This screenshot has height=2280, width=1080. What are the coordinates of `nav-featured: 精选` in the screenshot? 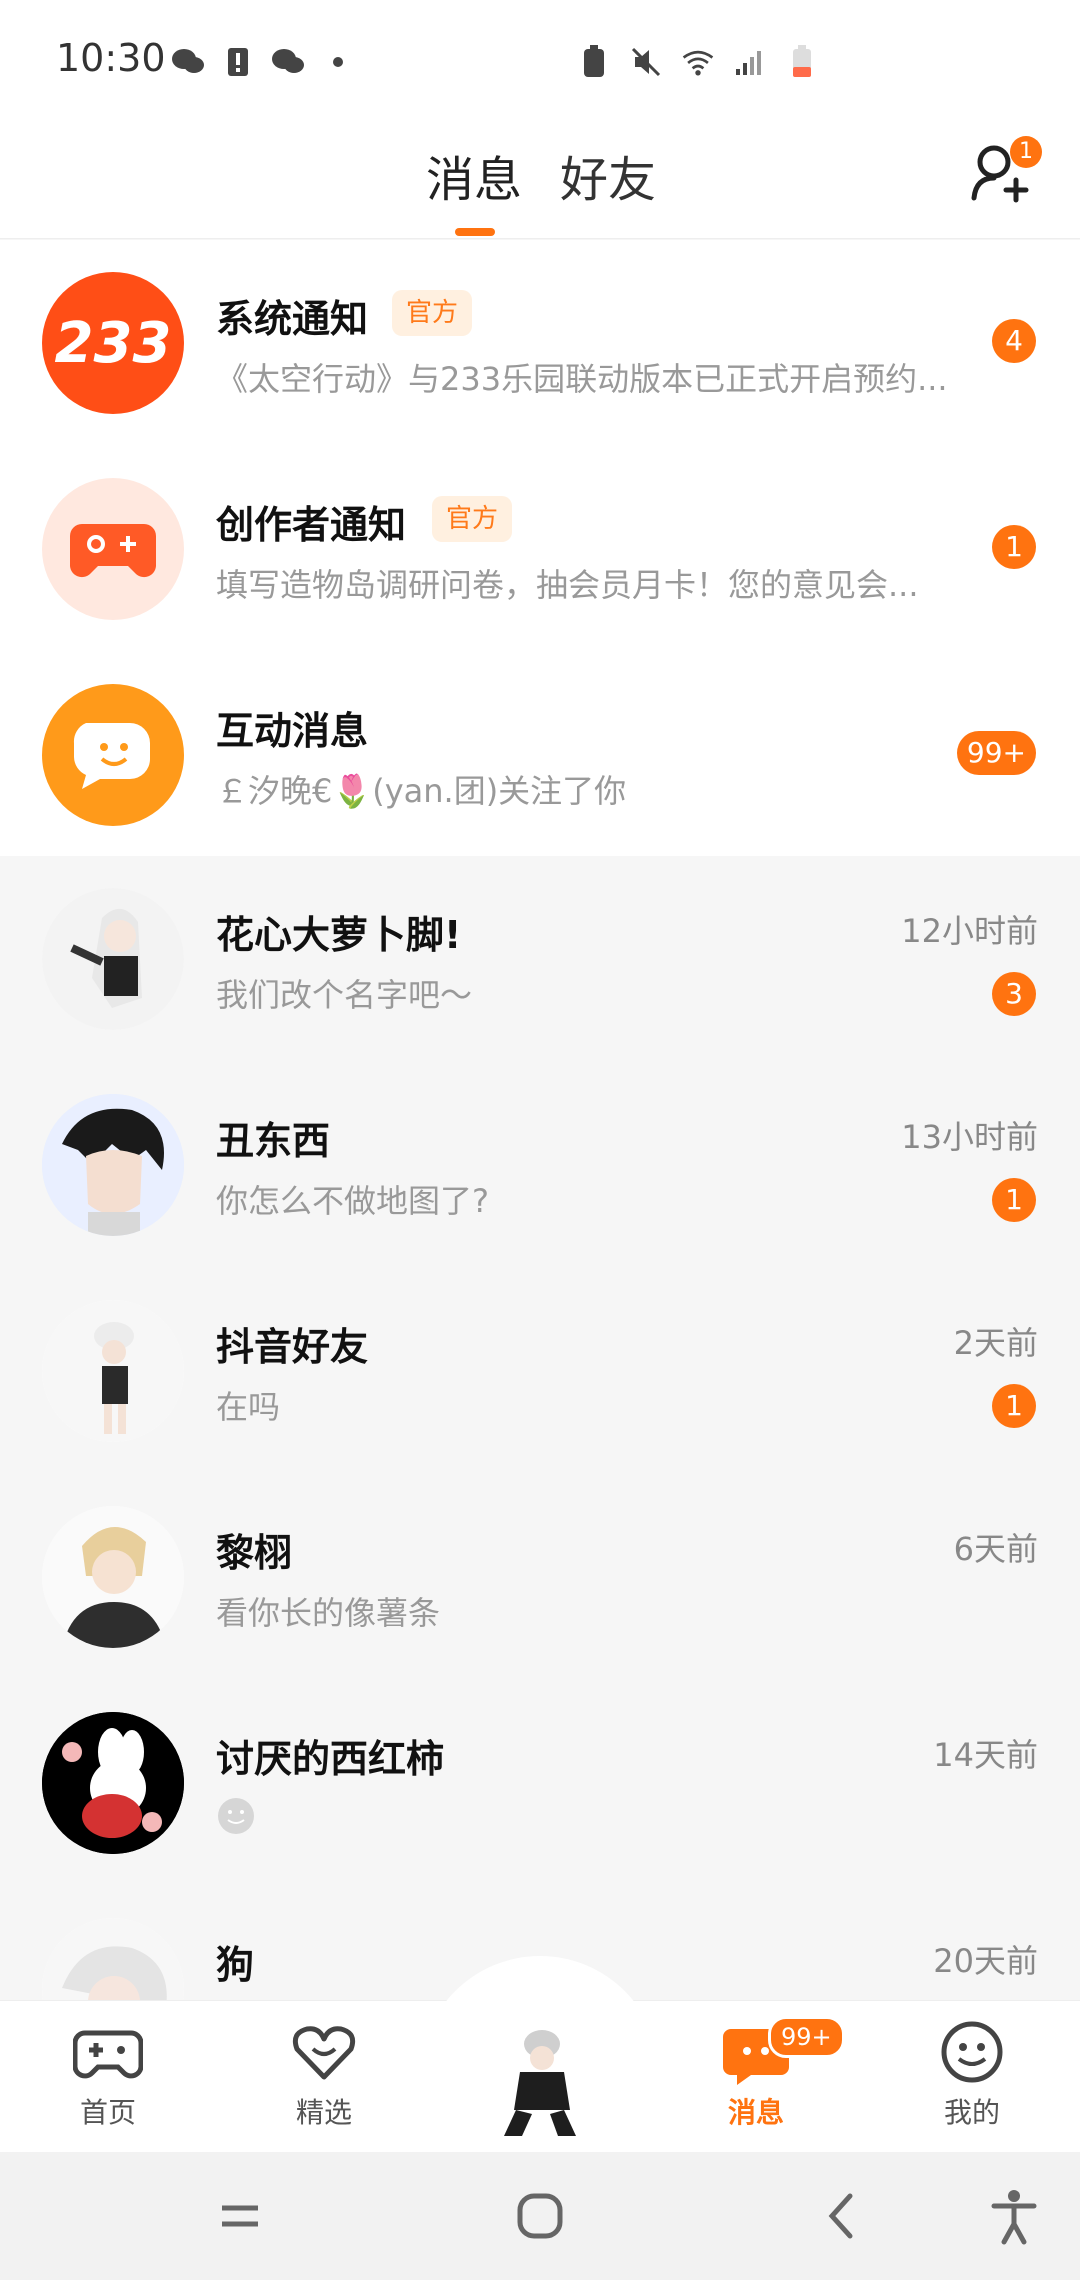 It's located at (324, 2074).